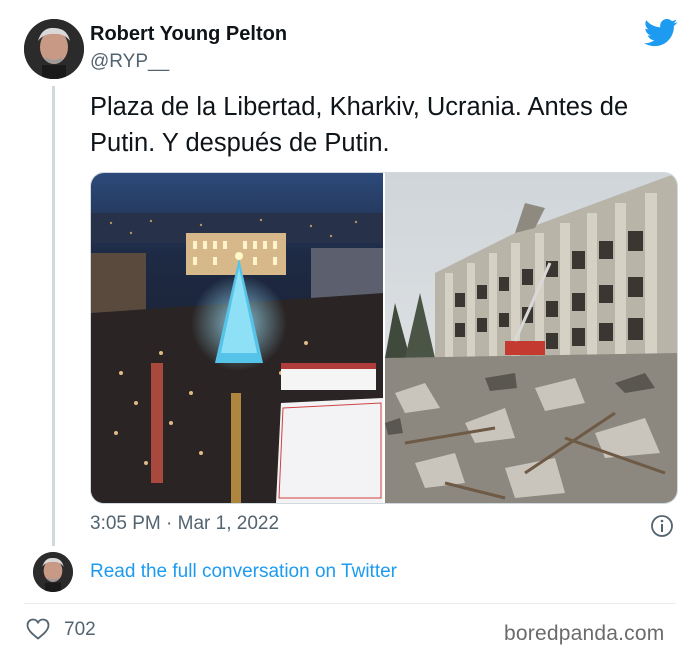 The height and width of the screenshot is (656, 700). What do you see at coordinates (38, 629) in the screenshot?
I see `heart-icon` at bounding box center [38, 629].